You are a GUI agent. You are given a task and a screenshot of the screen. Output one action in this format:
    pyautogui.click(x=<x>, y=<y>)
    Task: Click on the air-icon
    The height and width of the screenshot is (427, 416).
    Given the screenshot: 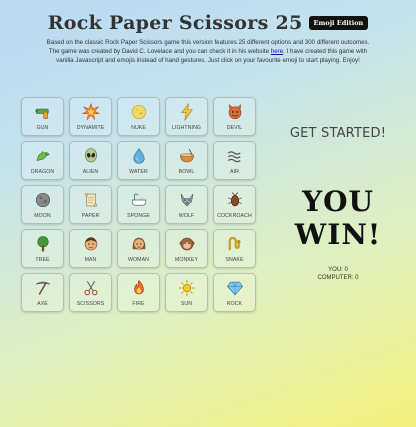 What is the action you would take?
    pyautogui.click(x=234, y=156)
    